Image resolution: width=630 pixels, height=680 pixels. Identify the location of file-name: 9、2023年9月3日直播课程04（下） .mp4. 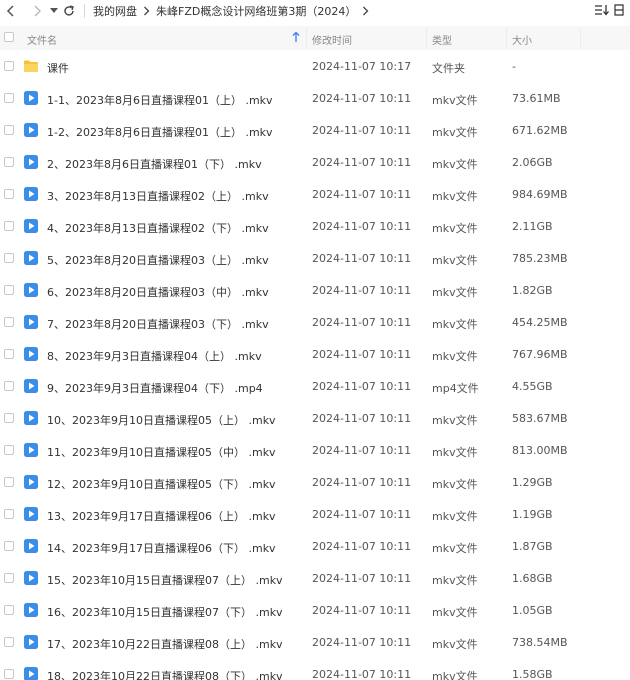
(155, 388).